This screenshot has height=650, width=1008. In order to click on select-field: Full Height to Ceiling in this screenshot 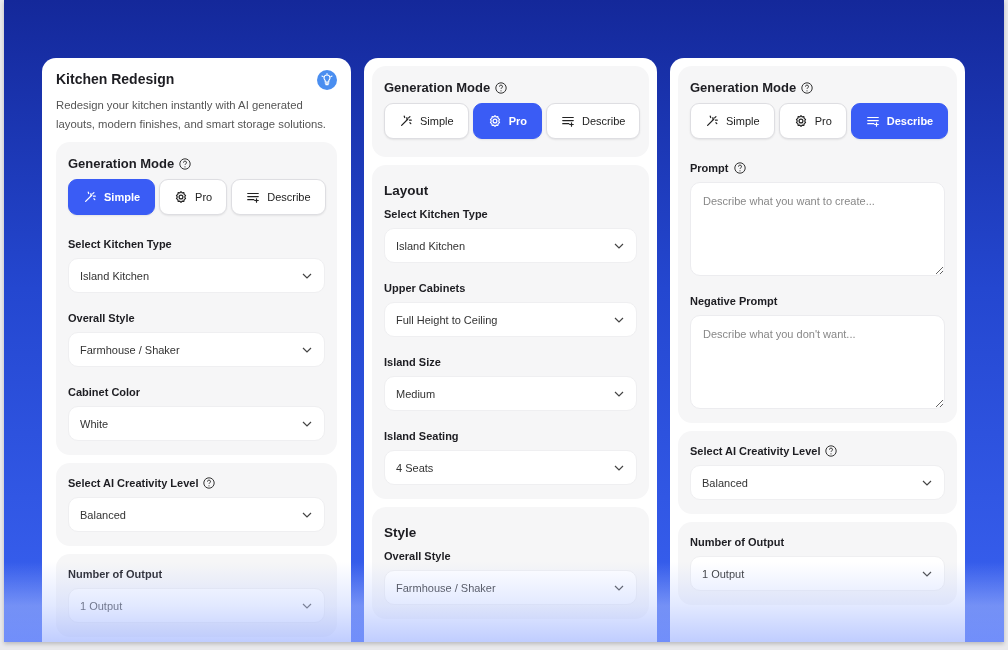, I will do `click(510, 319)`.